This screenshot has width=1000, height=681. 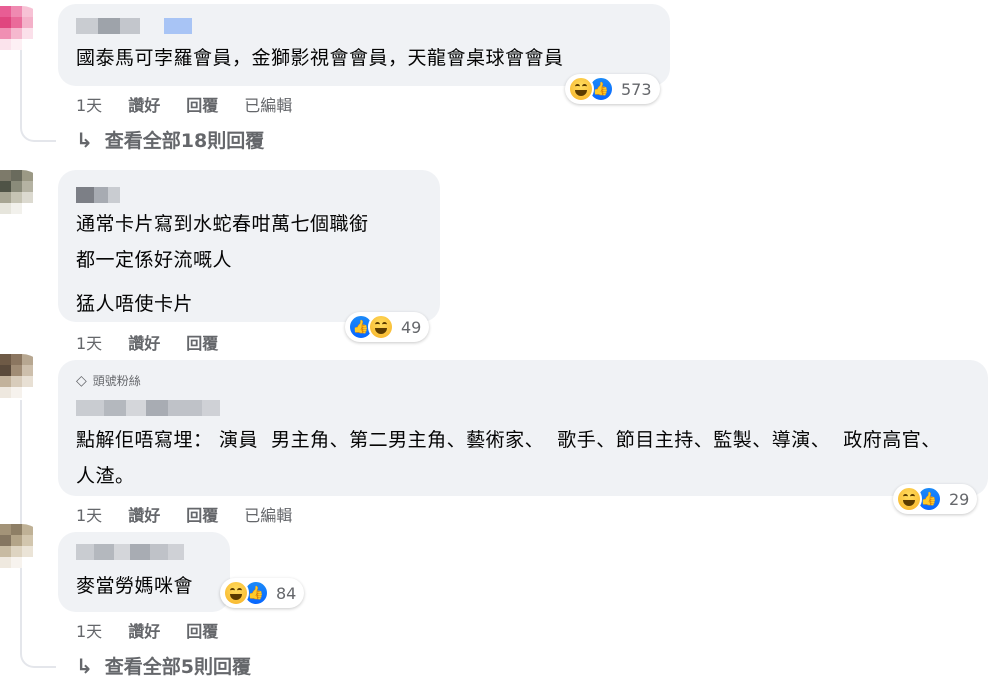 I want to click on comment-bubble: 通常卡片寫到水蛇春咁萬七個職銜 都一定係好流嘅人 猛人唔使卡片, so click(x=249, y=246).